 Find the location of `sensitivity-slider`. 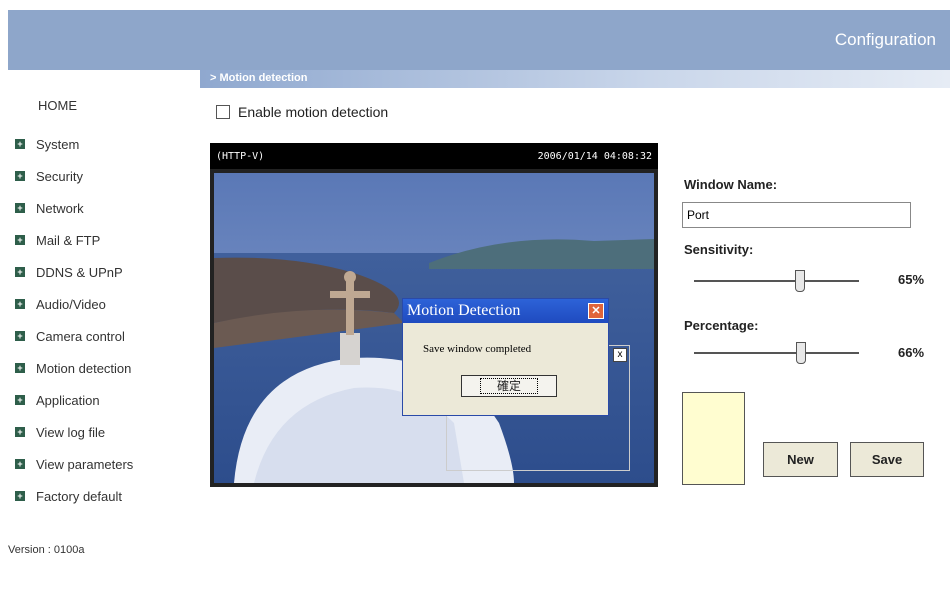

sensitivity-slider is located at coordinates (776, 281).